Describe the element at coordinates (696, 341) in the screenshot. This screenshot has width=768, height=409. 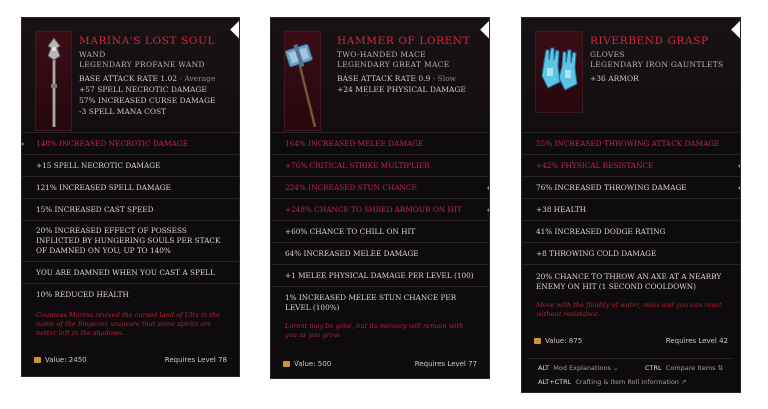
I see `level-requirement: Requires Level 42` at that location.